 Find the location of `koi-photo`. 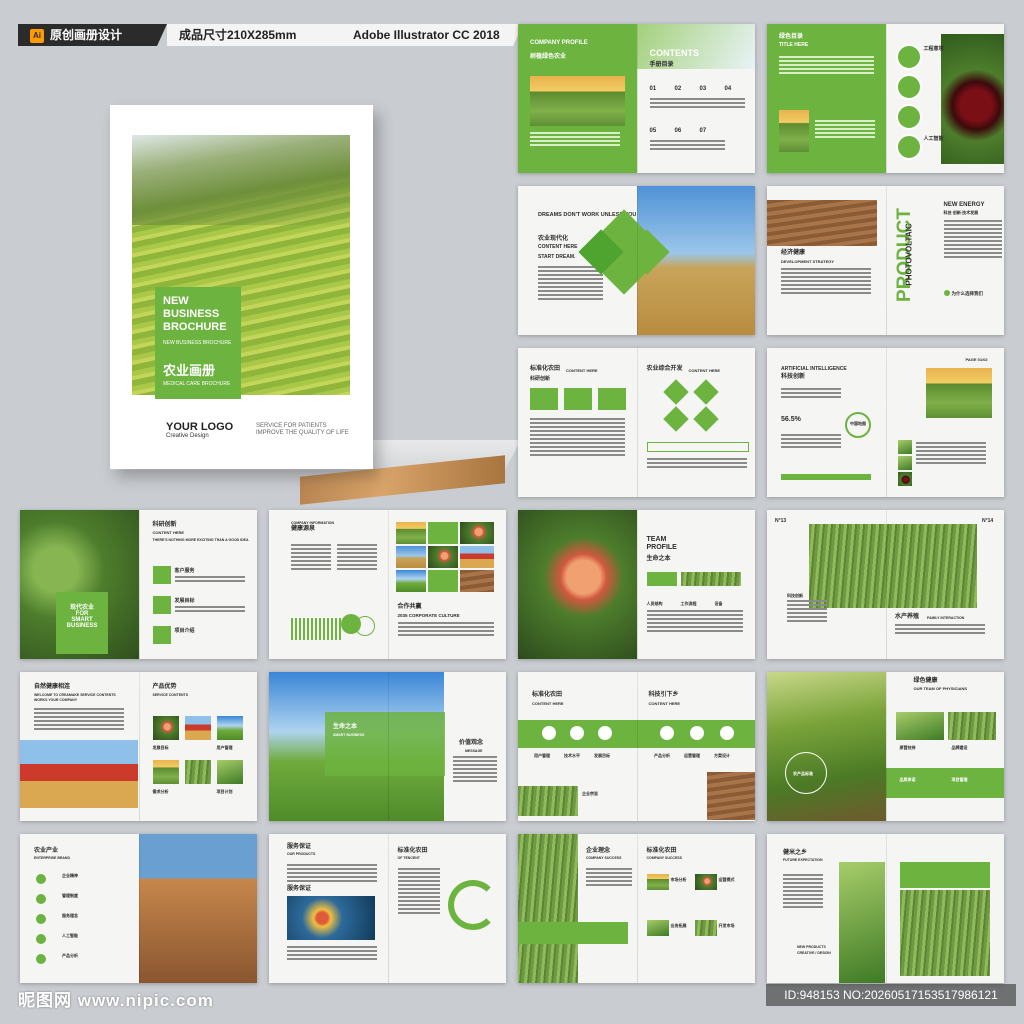

koi-photo is located at coordinates (331, 918).